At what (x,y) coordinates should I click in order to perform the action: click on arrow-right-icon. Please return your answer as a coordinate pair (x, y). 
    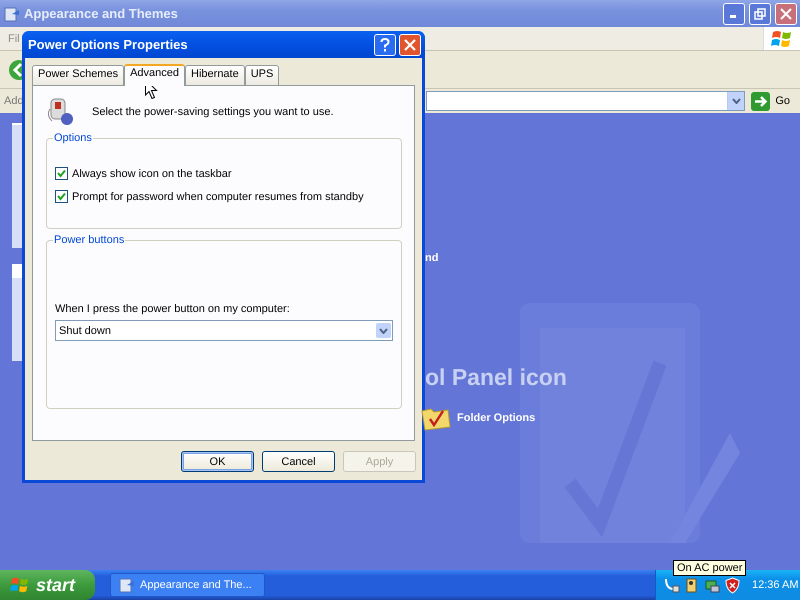
    Looking at the image, I should click on (760, 101).